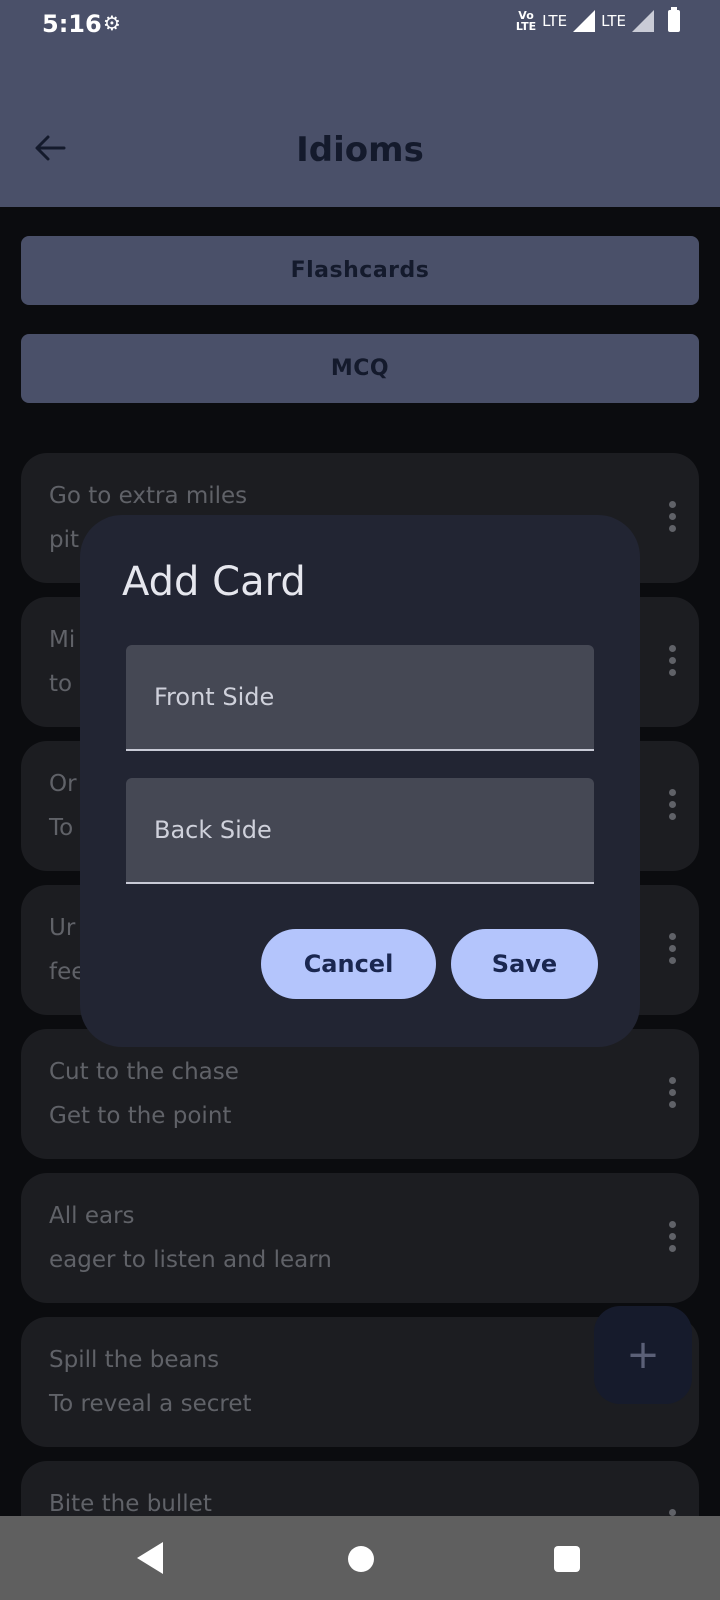 The image size is (720, 1600). What do you see at coordinates (598, 19) in the screenshot?
I see `status-indicators: Vo LTE LTE LTE` at bounding box center [598, 19].